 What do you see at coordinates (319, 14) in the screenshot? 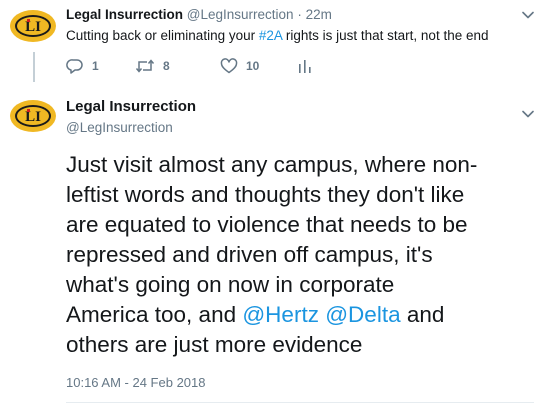
I see `tweet-time: 22m` at bounding box center [319, 14].